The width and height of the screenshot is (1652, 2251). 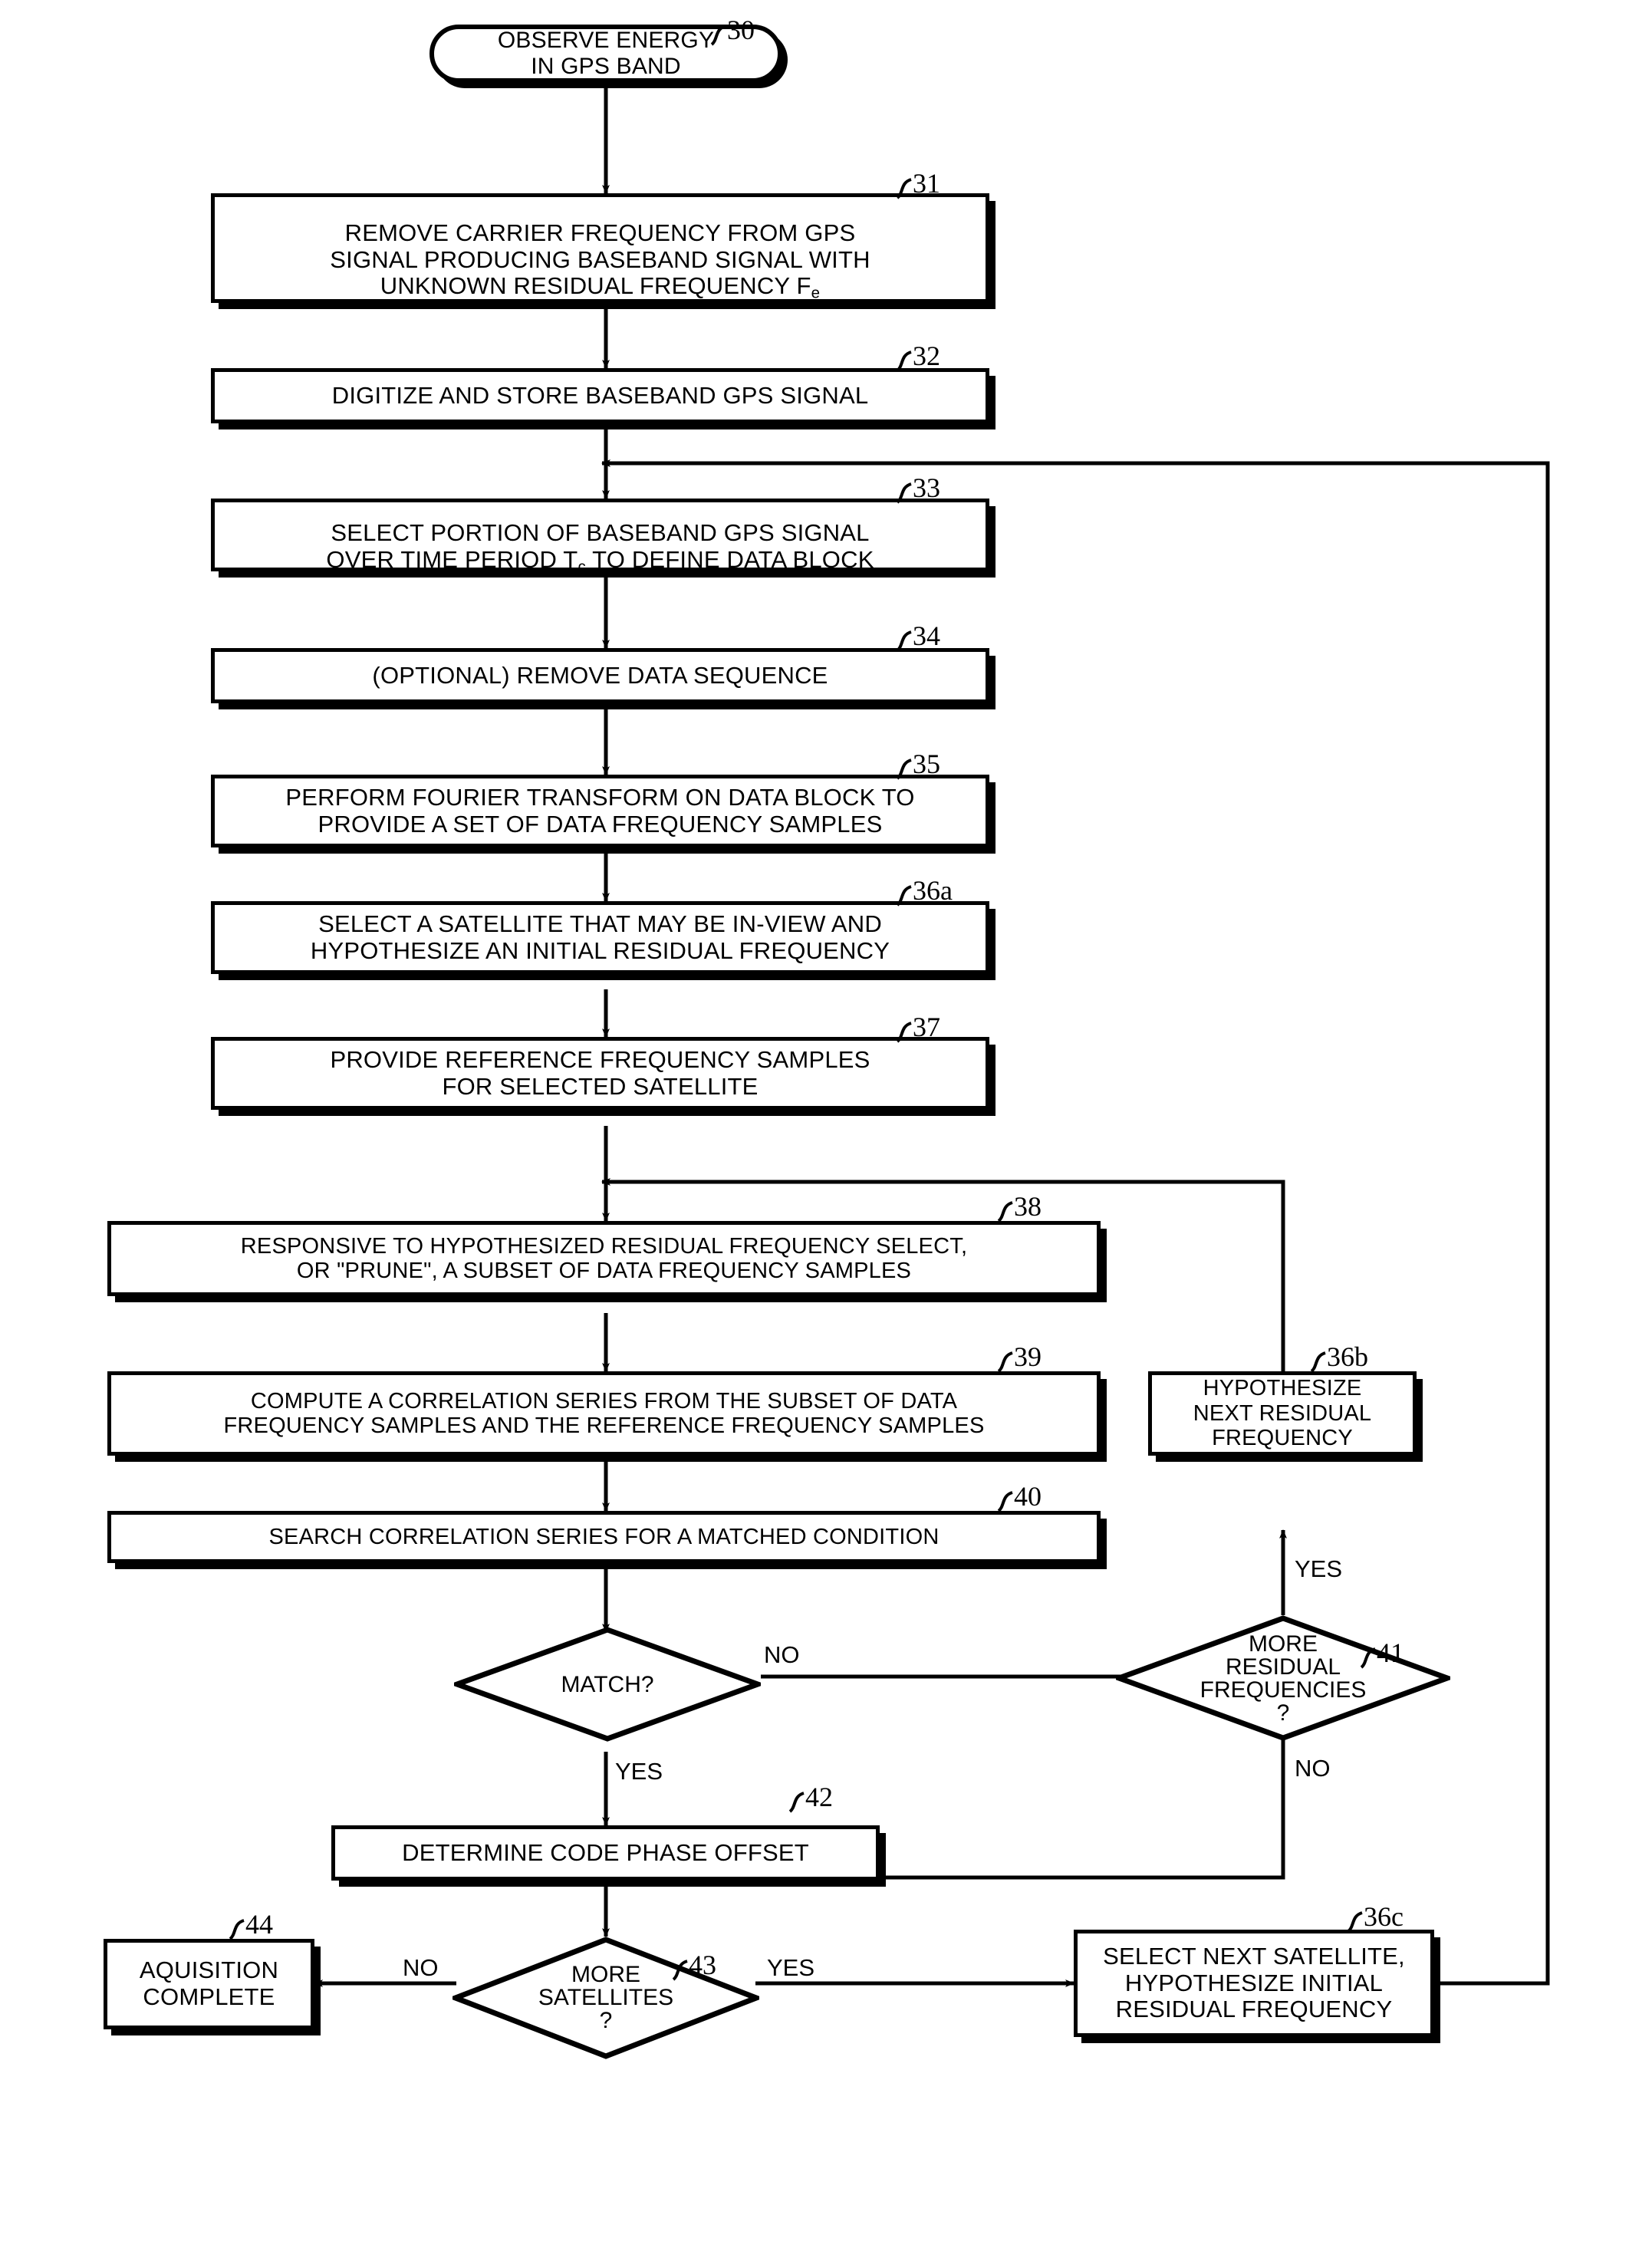 What do you see at coordinates (904, 896) in the screenshot?
I see `ref-leader-36a` at bounding box center [904, 896].